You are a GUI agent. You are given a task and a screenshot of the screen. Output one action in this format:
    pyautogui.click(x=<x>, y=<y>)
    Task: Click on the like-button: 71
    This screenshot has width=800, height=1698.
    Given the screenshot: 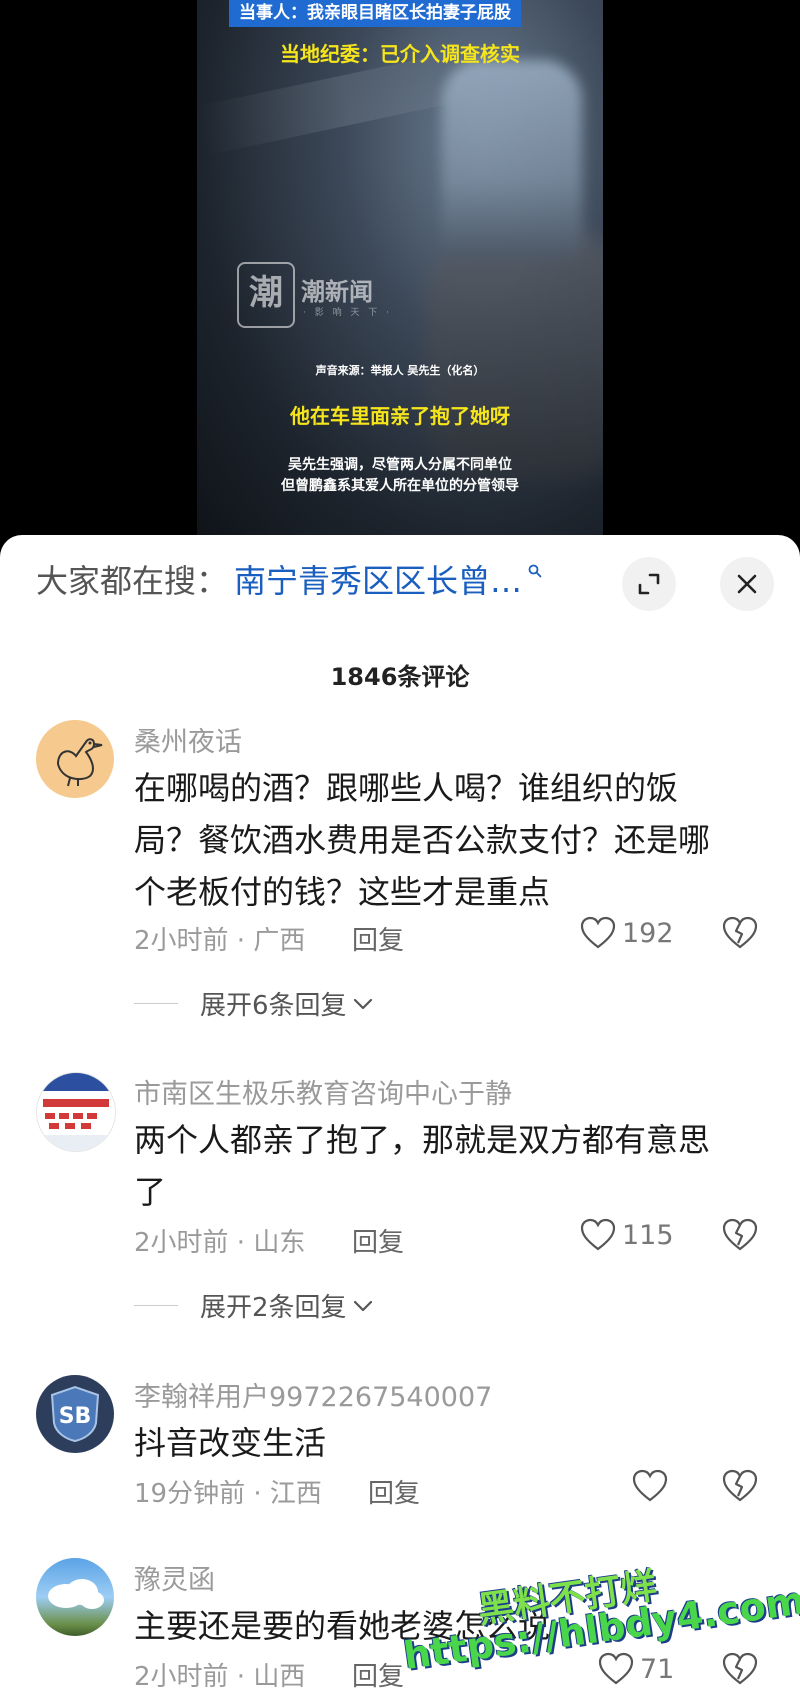 What is the action you would take?
    pyautogui.click(x=636, y=1669)
    